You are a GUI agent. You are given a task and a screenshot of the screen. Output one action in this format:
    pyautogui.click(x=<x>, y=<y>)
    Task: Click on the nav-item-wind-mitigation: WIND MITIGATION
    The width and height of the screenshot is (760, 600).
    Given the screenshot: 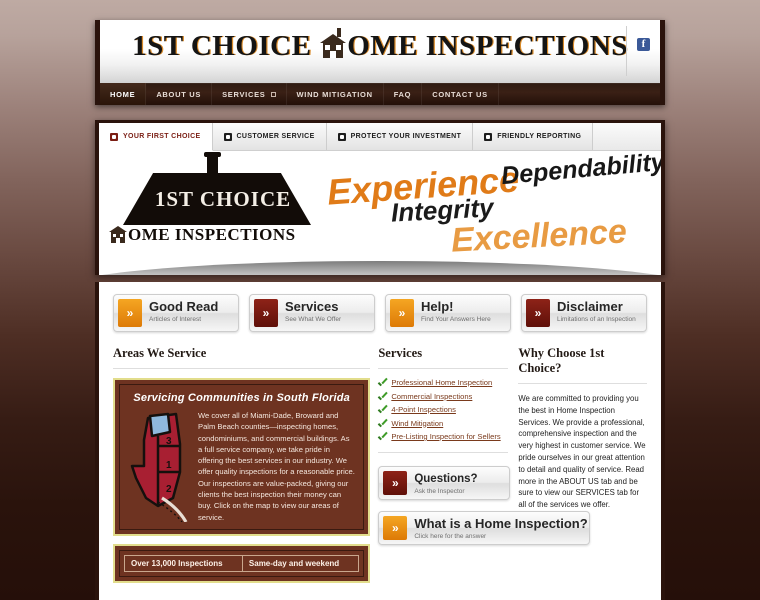 What is the action you would take?
    pyautogui.click(x=335, y=94)
    